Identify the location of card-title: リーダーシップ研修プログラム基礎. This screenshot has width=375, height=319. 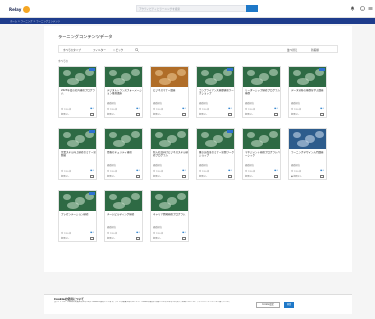
(262, 92).